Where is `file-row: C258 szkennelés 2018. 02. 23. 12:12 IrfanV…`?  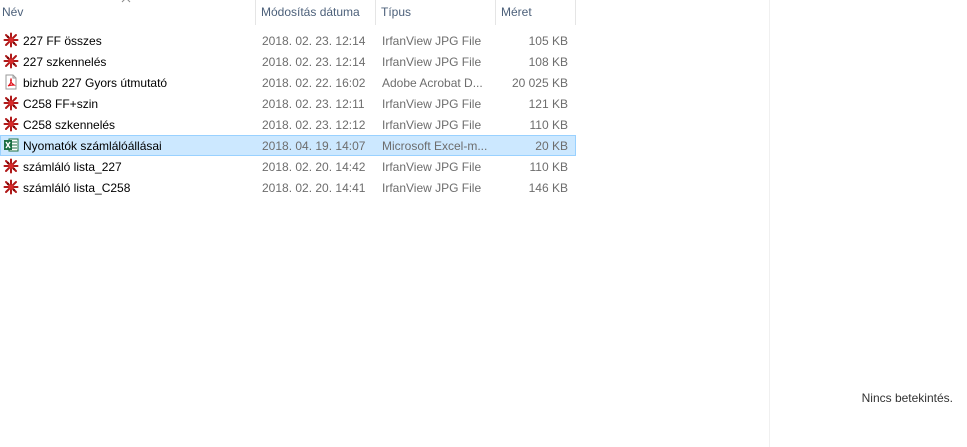 file-row: C258 szkennelés 2018. 02. 23. 12:12 IrfanV… is located at coordinates (288, 124).